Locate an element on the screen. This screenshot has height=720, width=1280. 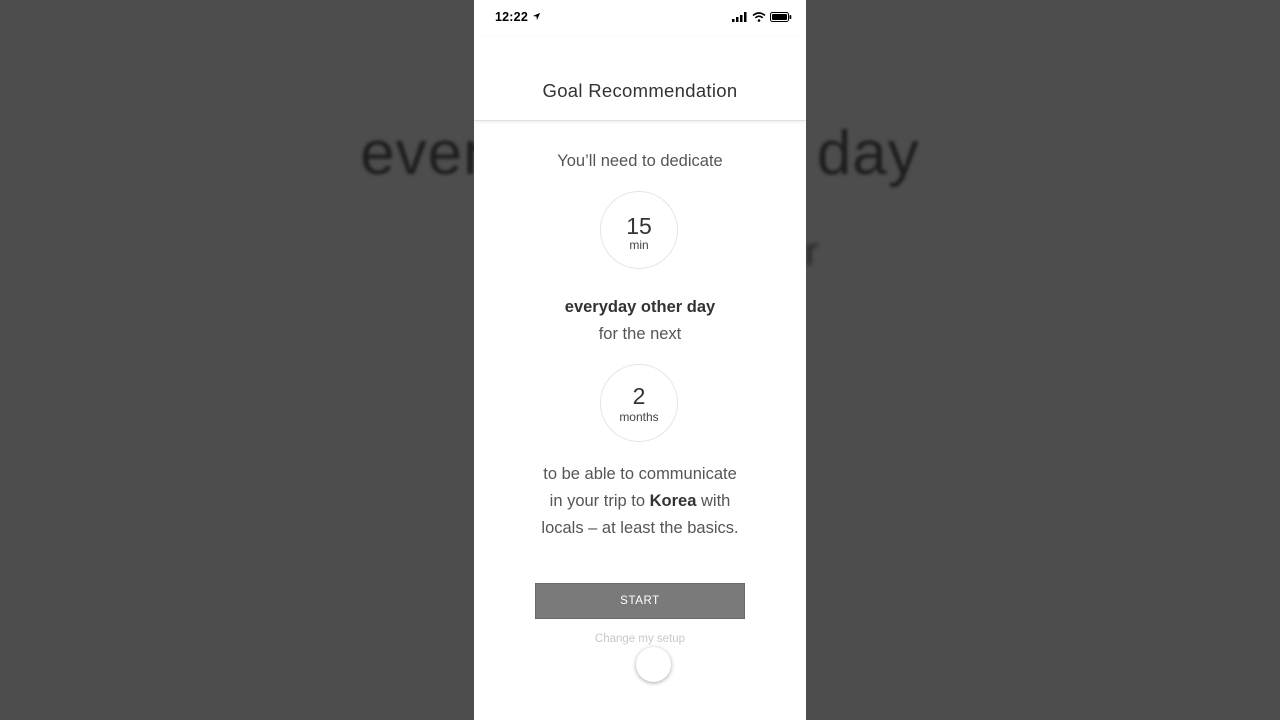
status-icons is located at coordinates (762, 17).